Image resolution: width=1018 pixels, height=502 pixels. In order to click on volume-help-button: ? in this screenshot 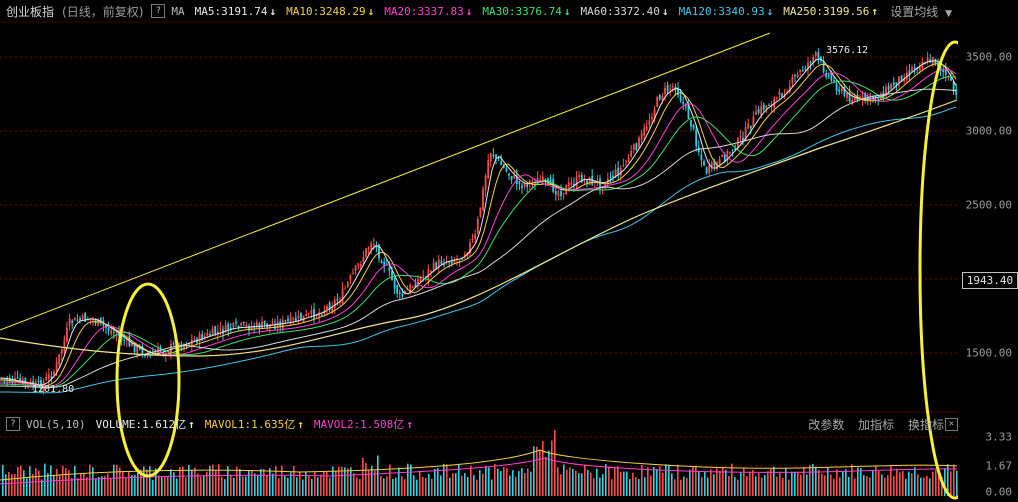, I will do `click(13, 424)`.